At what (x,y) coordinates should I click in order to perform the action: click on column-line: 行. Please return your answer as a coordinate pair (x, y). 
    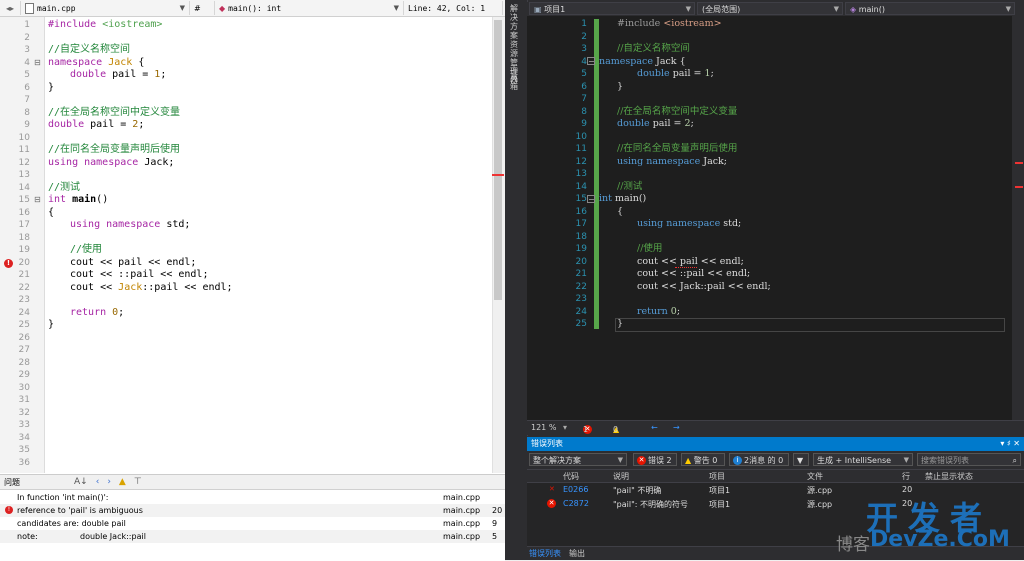
    Looking at the image, I should click on (906, 476).